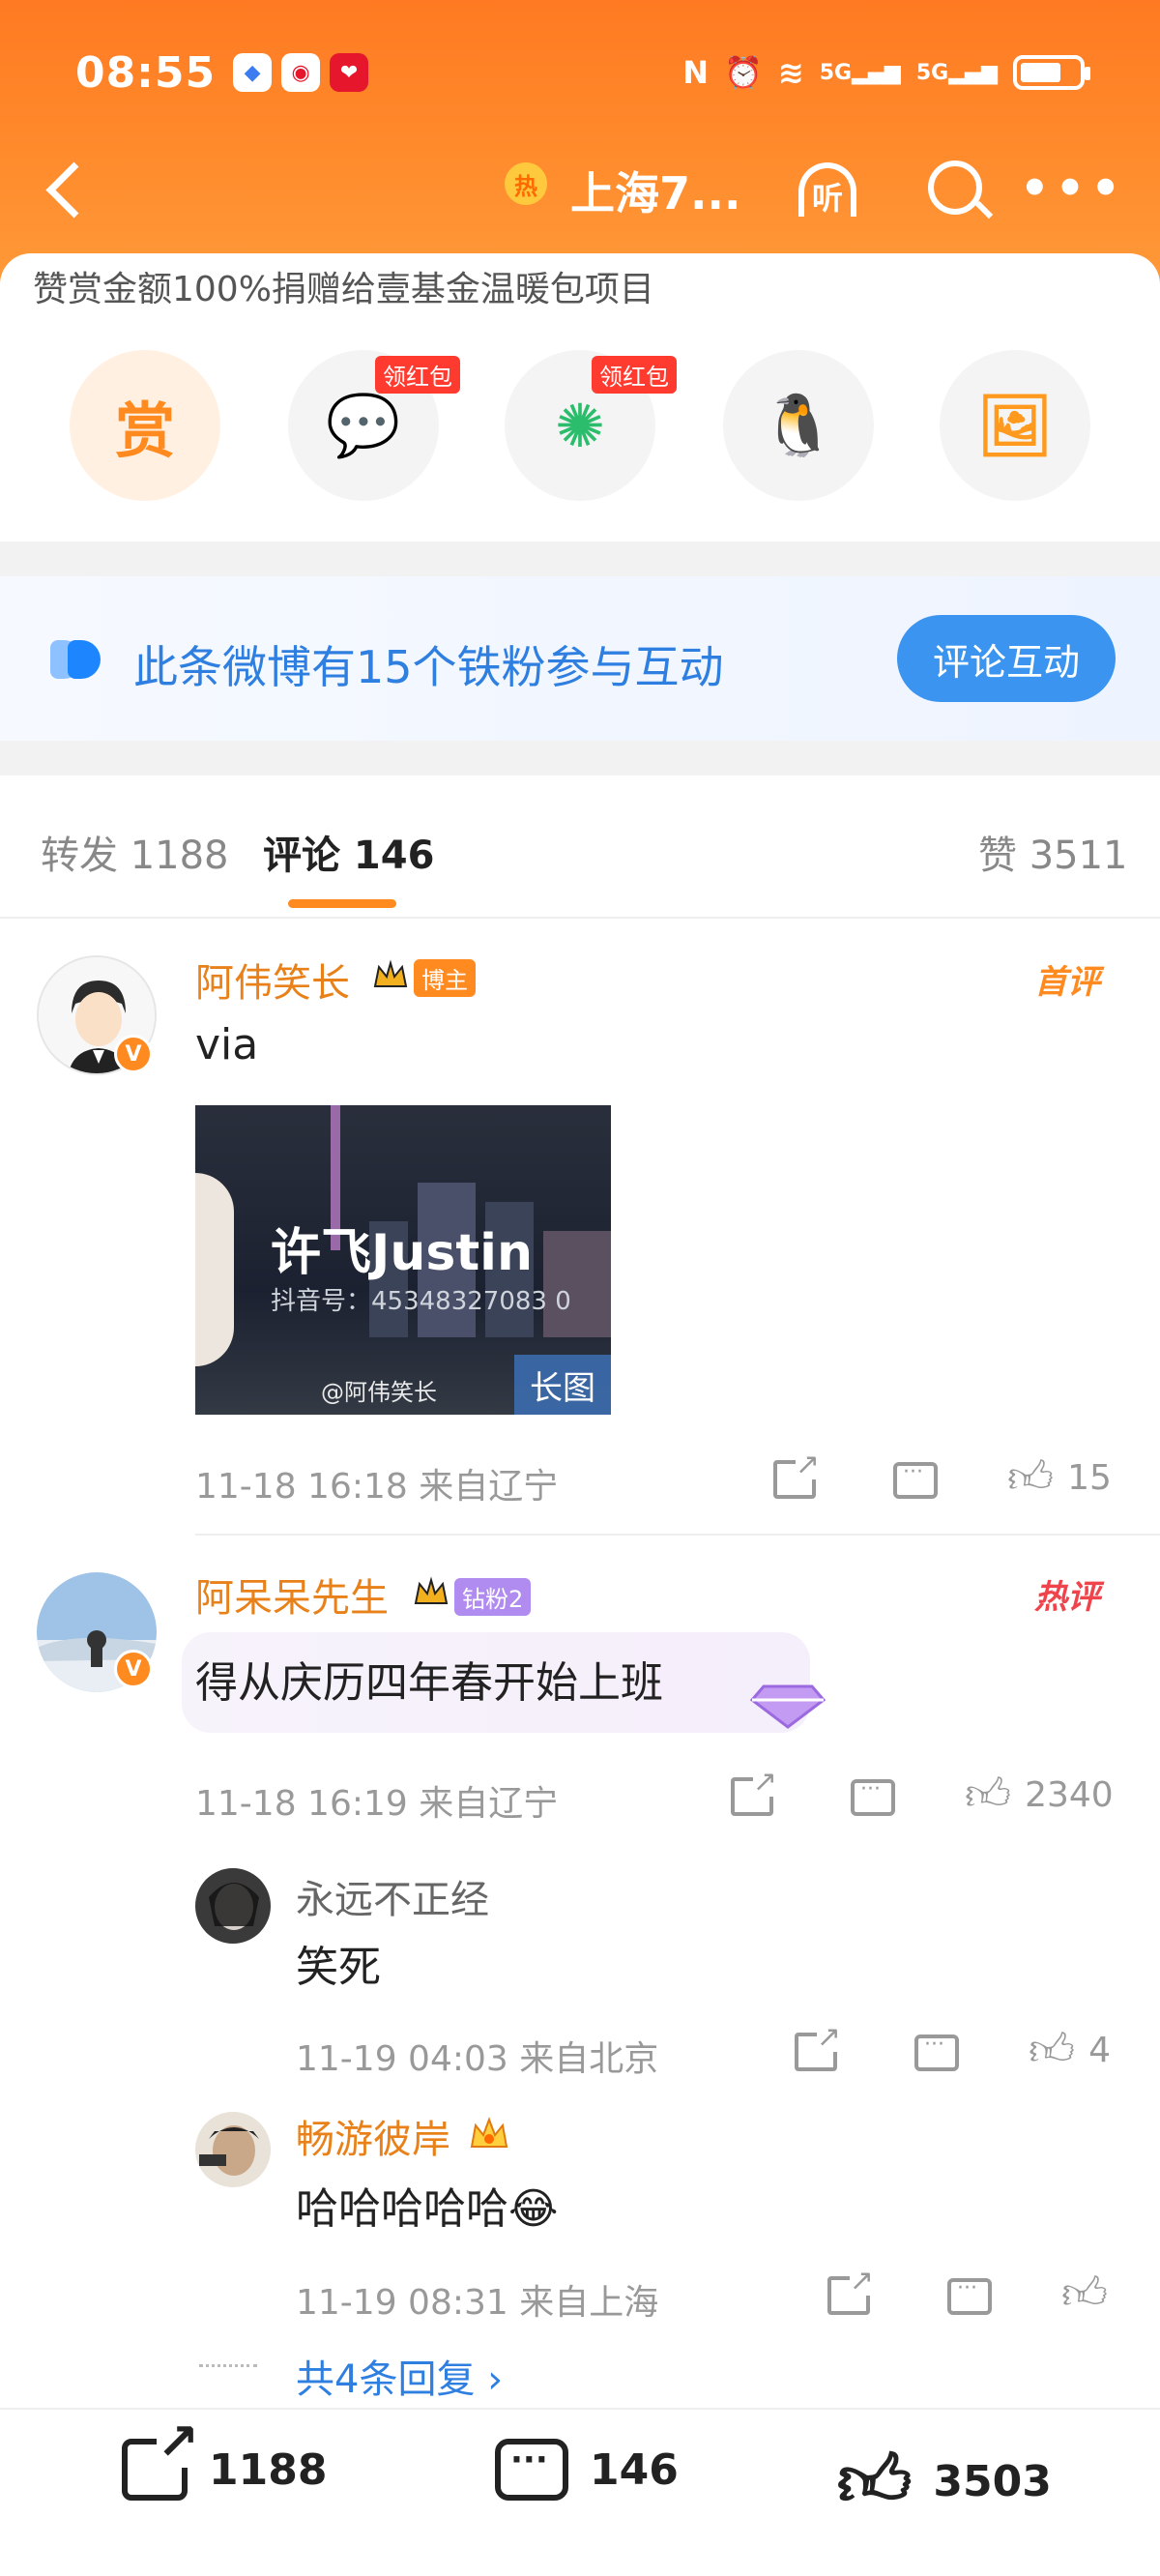 The width and height of the screenshot is (1160, 2576). What do you see at coordinates (339, 1967) in the screenshot?
I see `reply-text: 笑死` at bounding box center [339, 1967].